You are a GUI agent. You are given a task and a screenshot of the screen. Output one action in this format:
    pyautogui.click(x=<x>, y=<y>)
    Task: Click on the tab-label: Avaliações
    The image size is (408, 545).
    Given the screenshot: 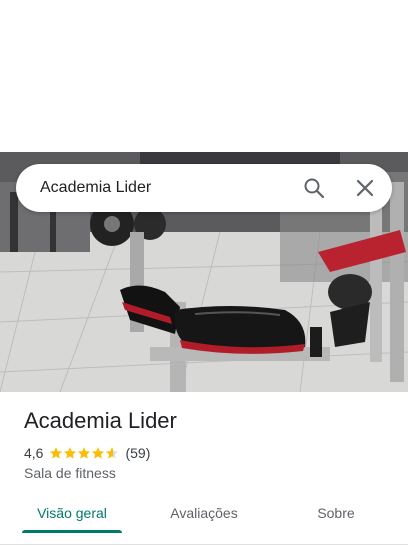 What is the action you would take?
    pyautogui.click(x=204, y=513)
    